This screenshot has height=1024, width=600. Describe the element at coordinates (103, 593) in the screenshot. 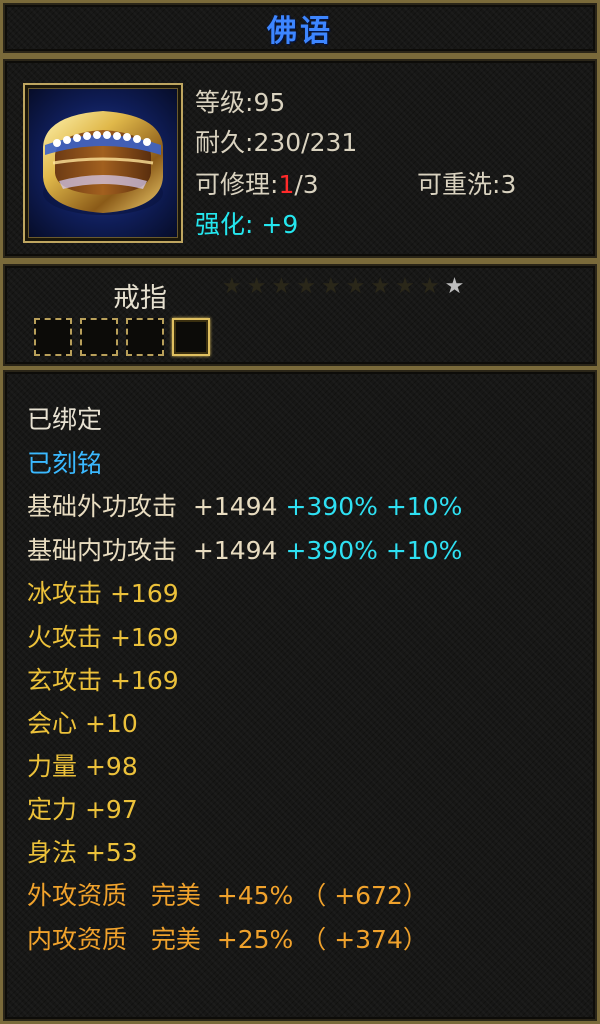

I see `ice-attack-line: 冰攻击 +169` at that location.